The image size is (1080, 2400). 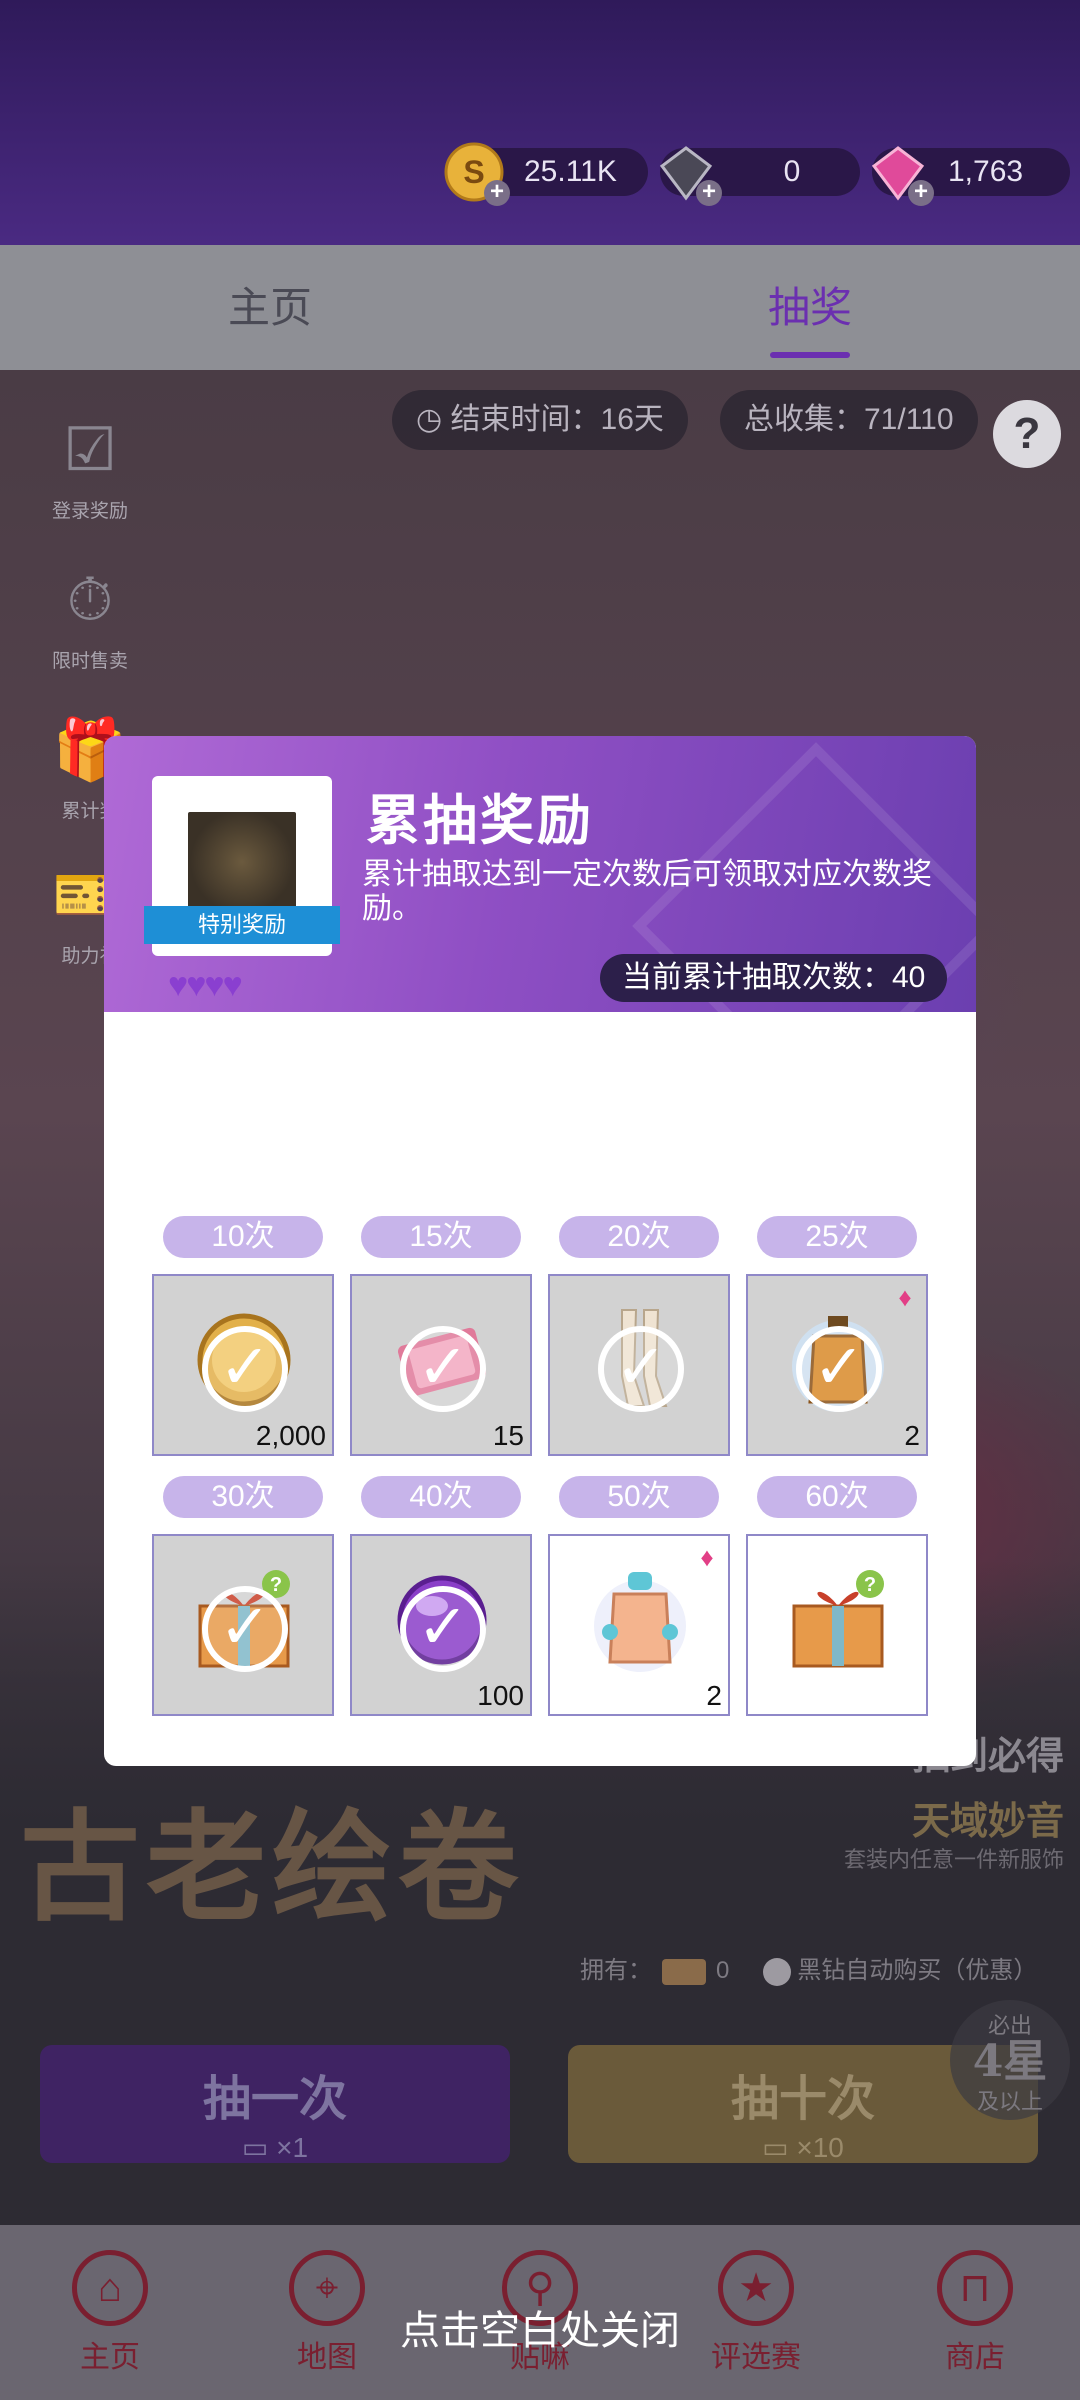 I want to click on tab-home: 主页, so click(x=270, y=307).